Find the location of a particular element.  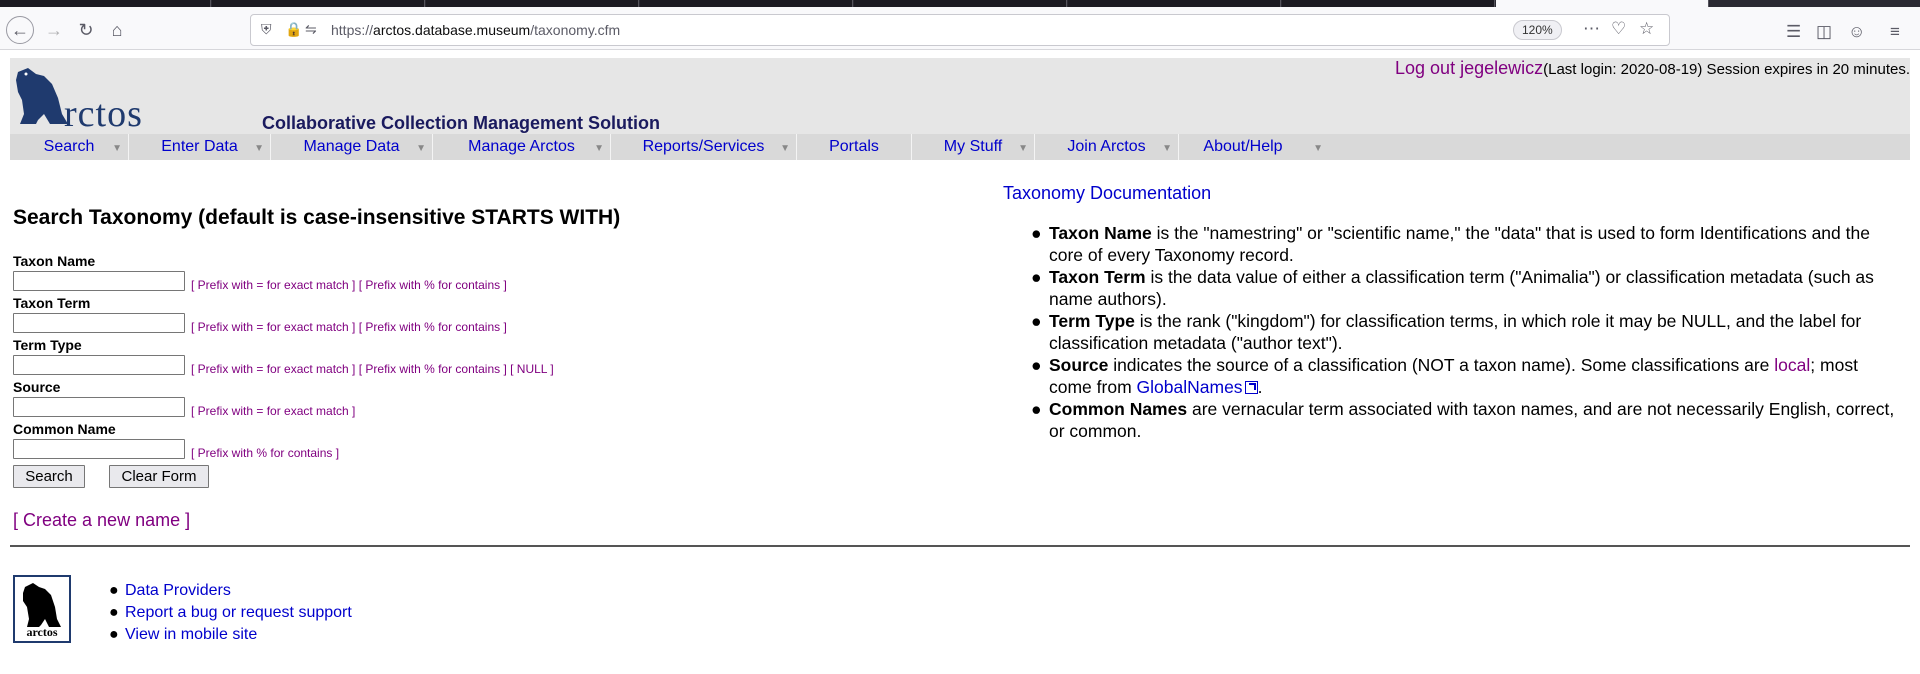

menu-item-portals: Portals is located at coordinates (854, 147).